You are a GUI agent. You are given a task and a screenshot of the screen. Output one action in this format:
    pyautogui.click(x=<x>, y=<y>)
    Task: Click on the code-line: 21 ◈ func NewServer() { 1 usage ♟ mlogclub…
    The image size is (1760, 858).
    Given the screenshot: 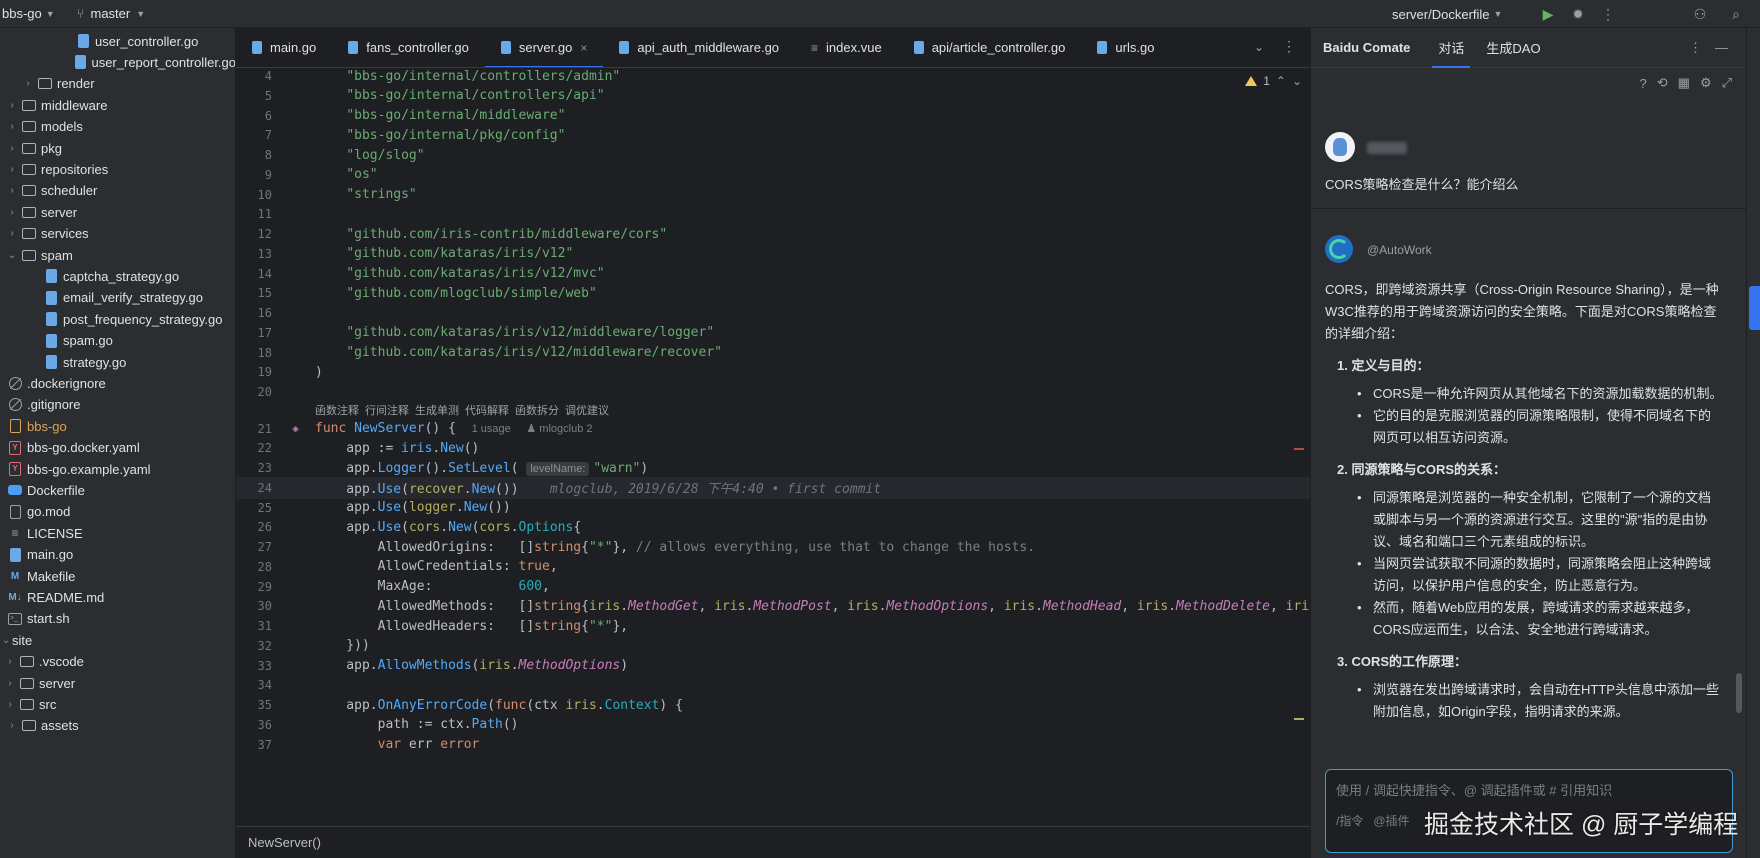 What is the action you would take?
    pyautogui.click(x=773, y=429)
    